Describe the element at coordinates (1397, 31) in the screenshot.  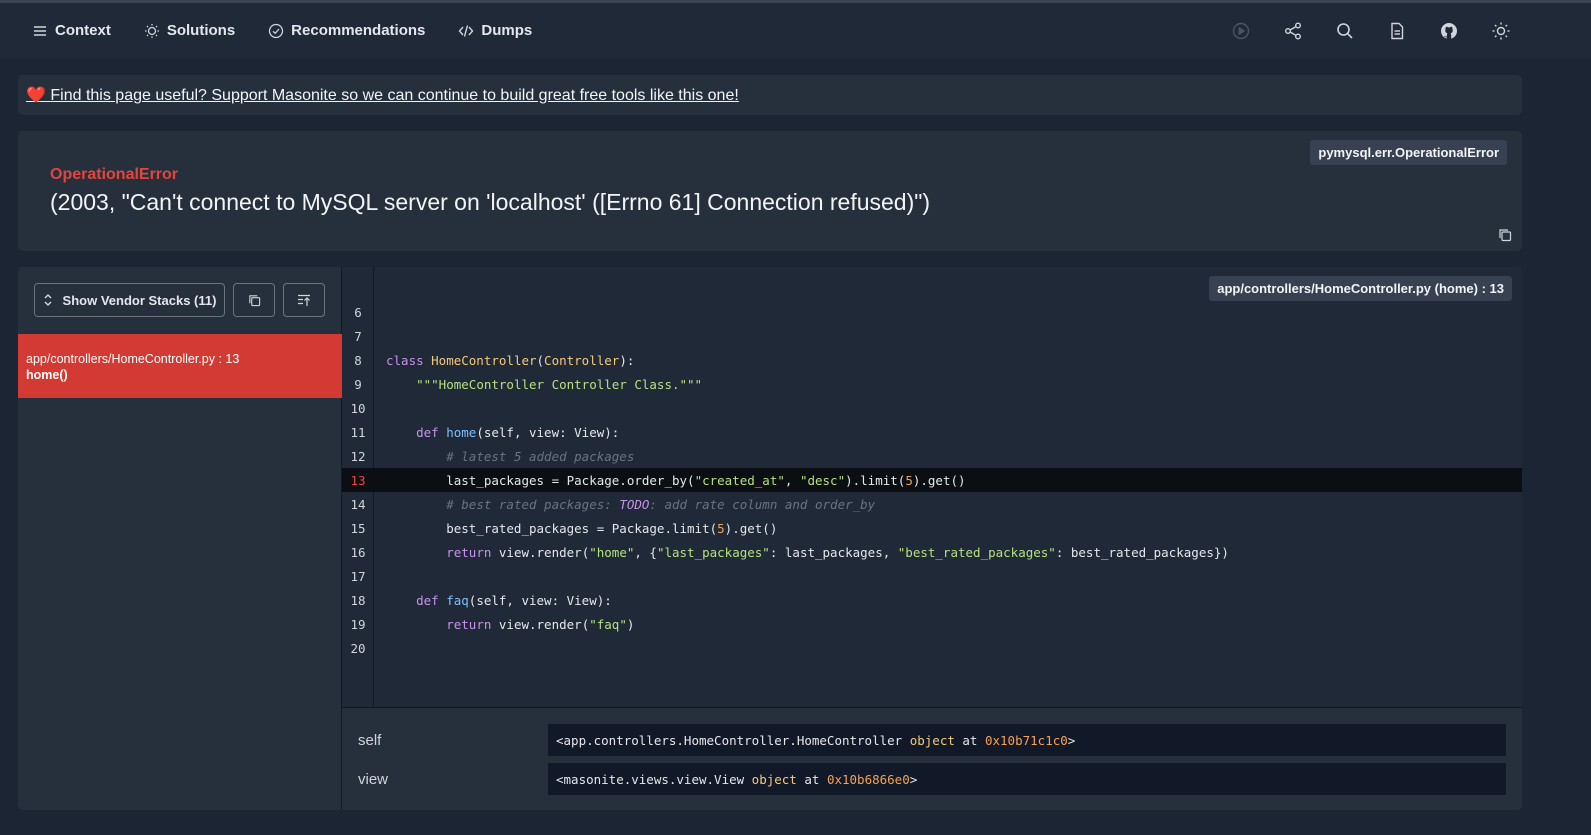
I see `document-icon` at that location.